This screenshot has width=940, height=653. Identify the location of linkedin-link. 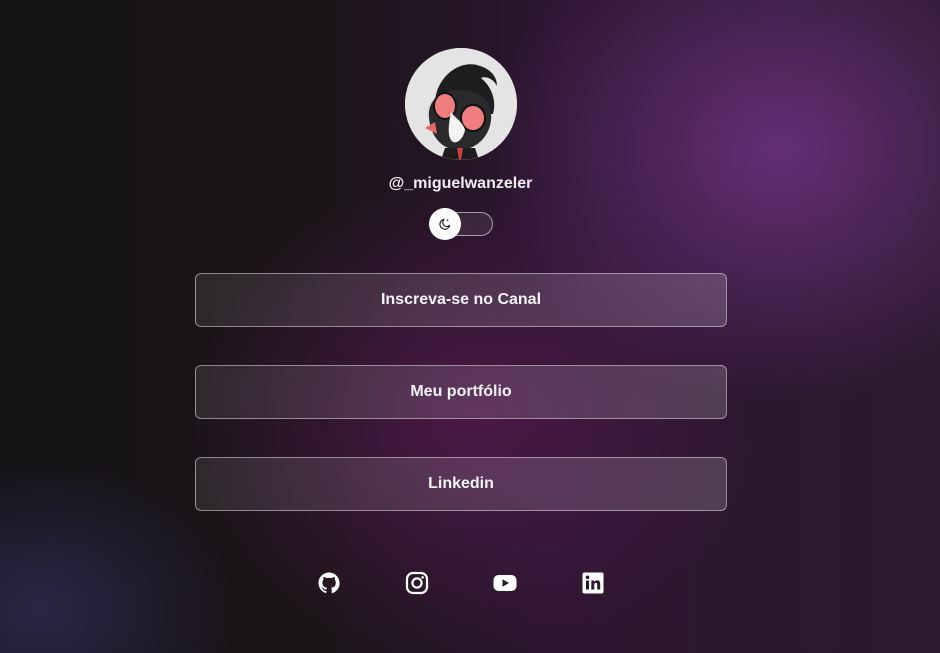
(593, 583).